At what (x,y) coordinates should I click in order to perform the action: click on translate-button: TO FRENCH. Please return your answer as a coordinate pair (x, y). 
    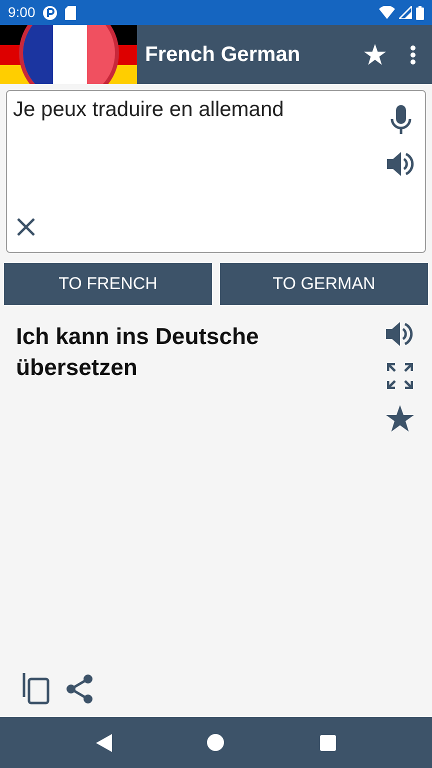
    Looking at the image, I should click on (108, 284).